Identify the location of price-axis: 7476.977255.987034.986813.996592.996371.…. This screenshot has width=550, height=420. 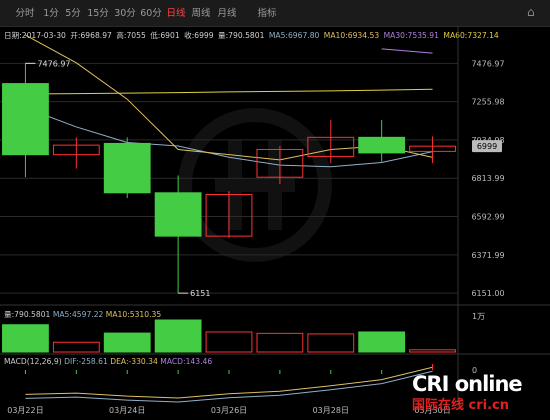
(487, 178).